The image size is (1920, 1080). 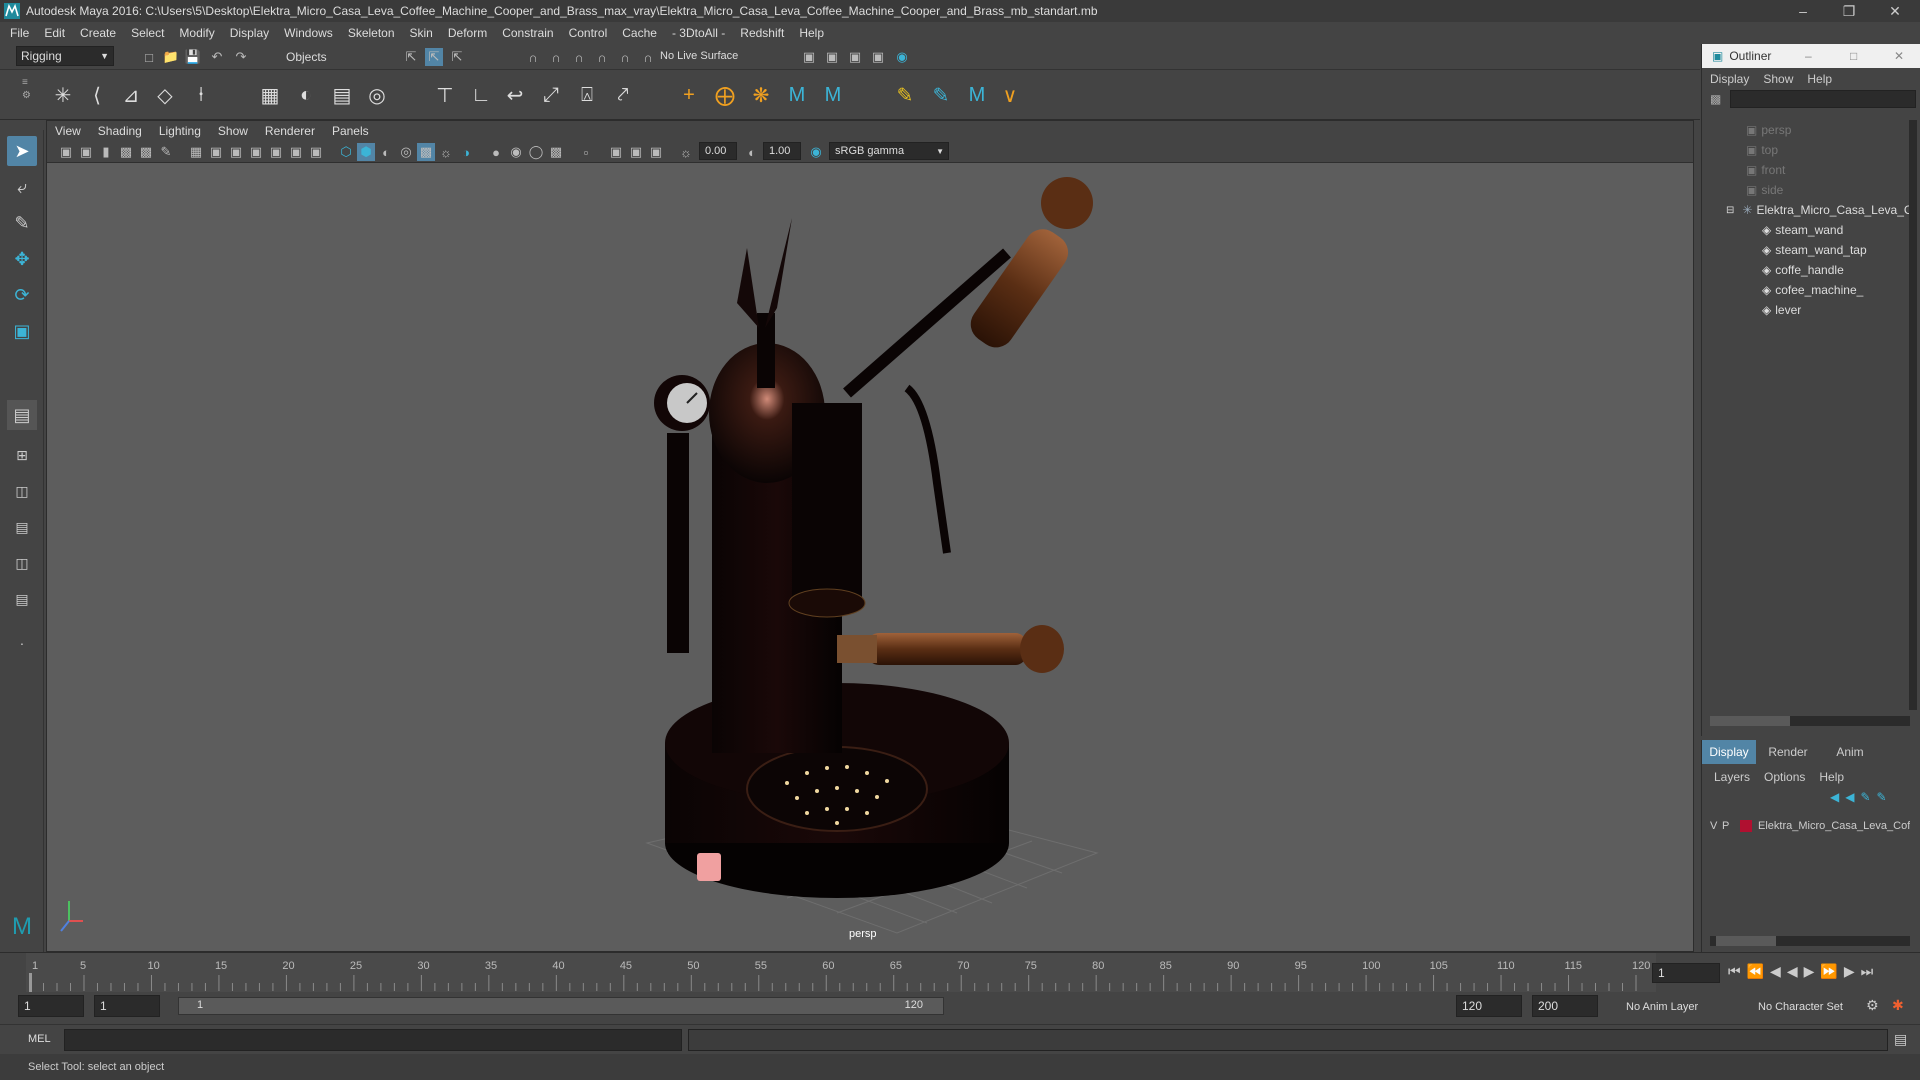 I want to click on locator-icon: +, so click(x=689, y=95).